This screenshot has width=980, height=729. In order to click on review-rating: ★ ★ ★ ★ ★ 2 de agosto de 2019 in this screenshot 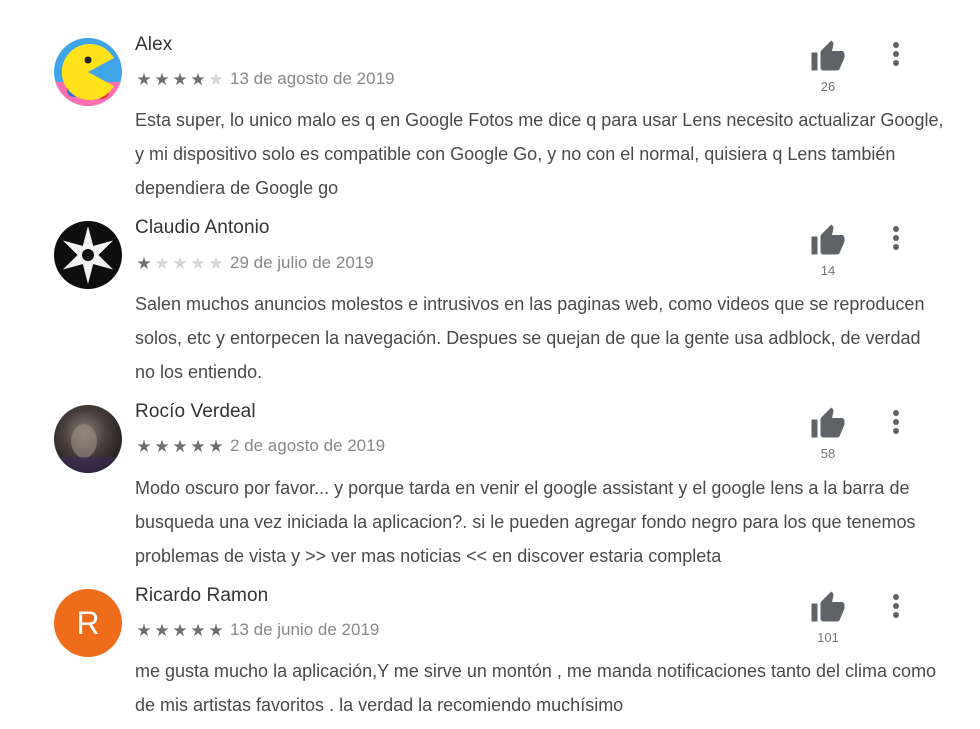, I will do `click(260, 446)`.